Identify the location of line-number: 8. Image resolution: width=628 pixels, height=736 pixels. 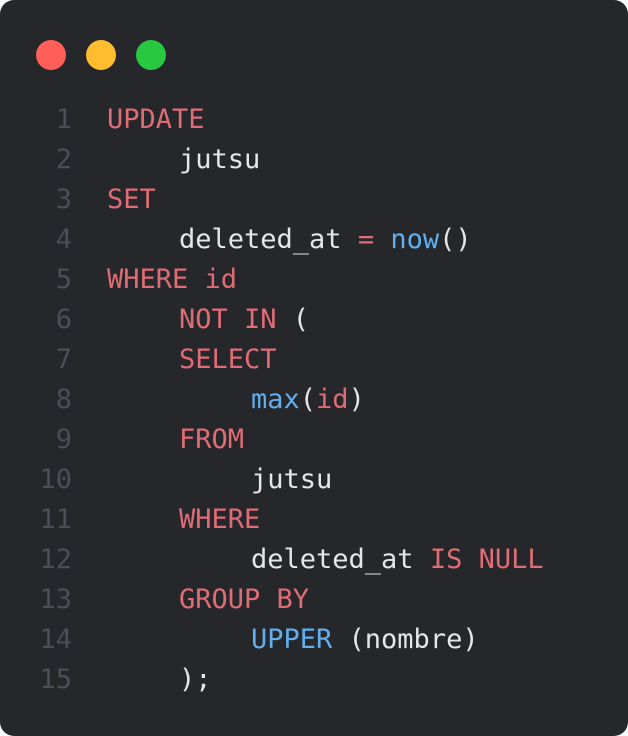
(63, 399).